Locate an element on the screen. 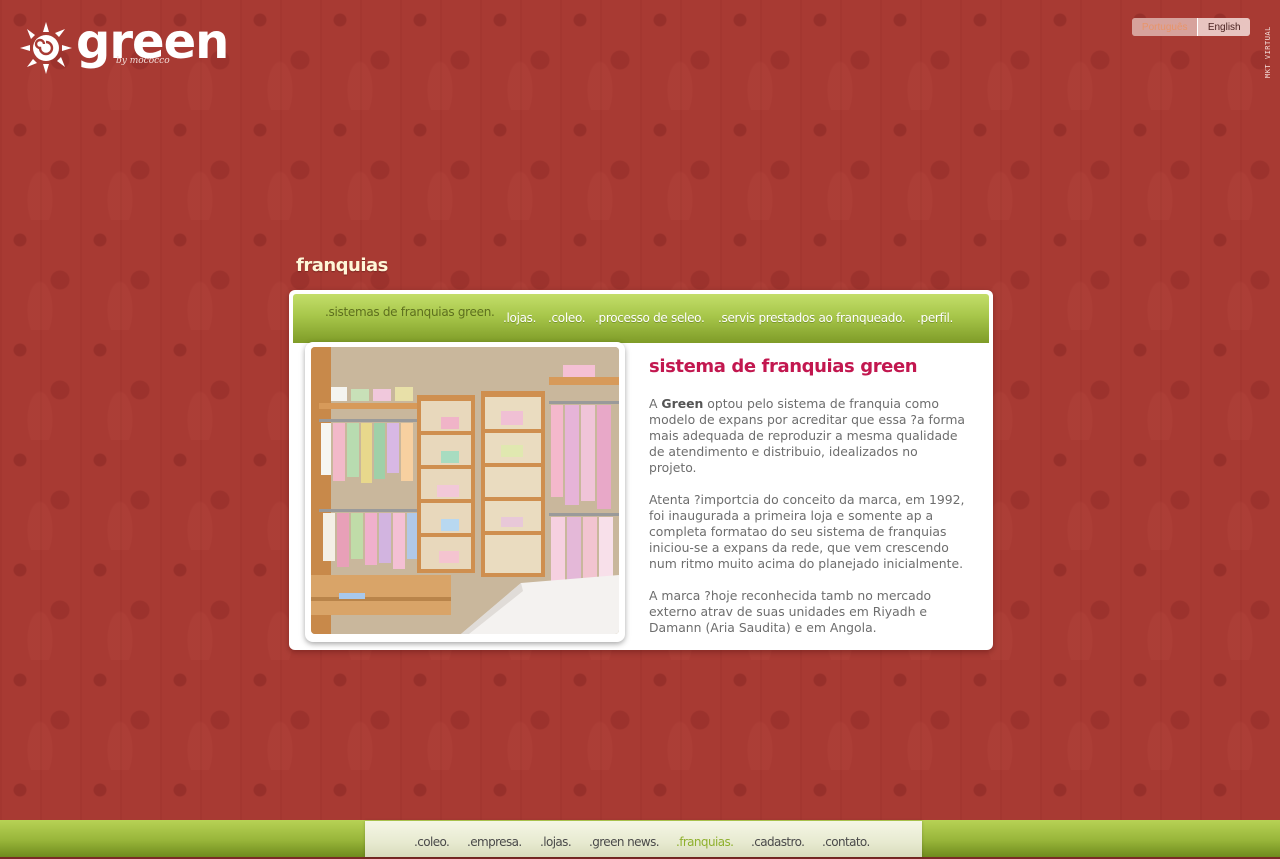 This screenshot has width=1280, height=859. nav-item-green-news: .green news. is located at coordinates (624, 842).